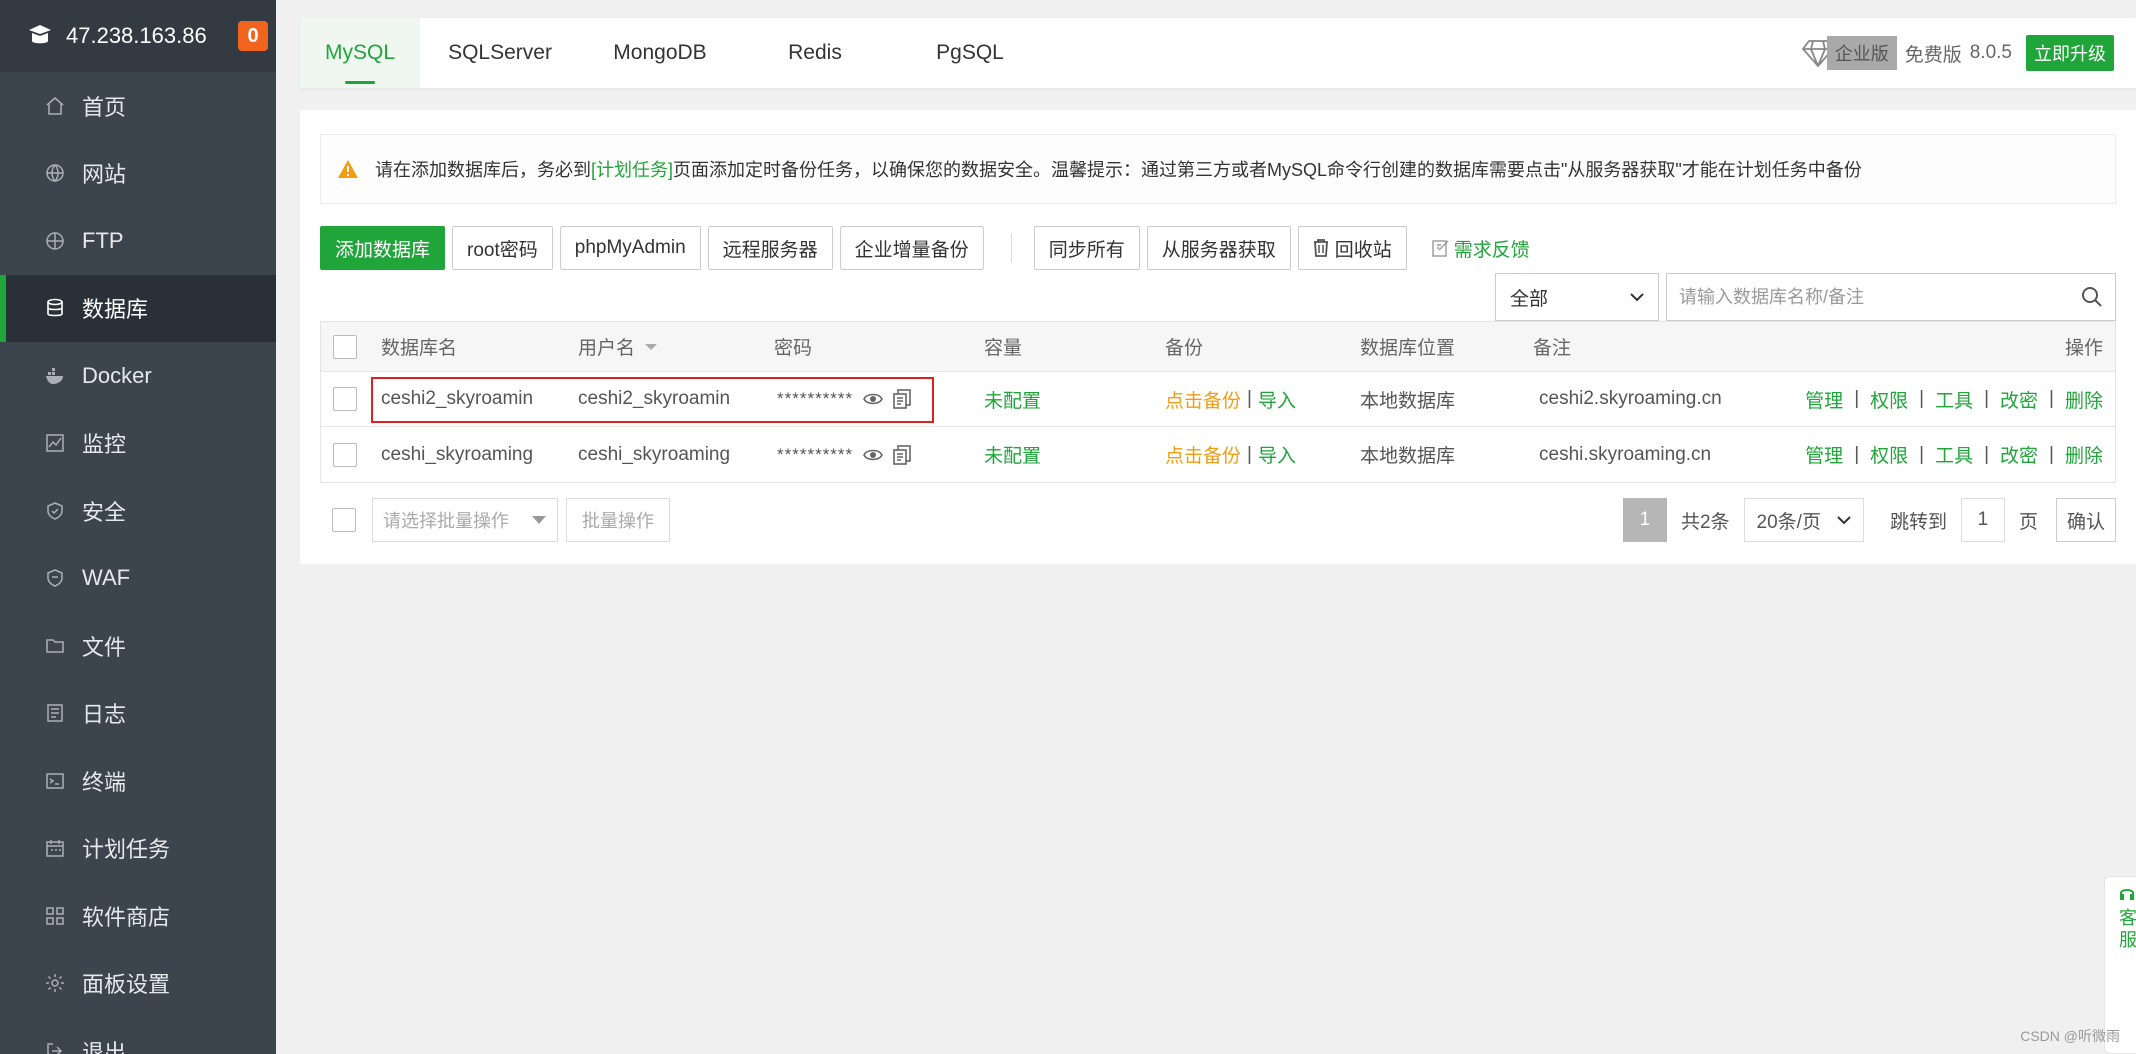 The image size is (2136, 1054). What do you see at coordinates (55, 578) in the screenshot?
I see `waf-icon` at bounding box center [55, 578].